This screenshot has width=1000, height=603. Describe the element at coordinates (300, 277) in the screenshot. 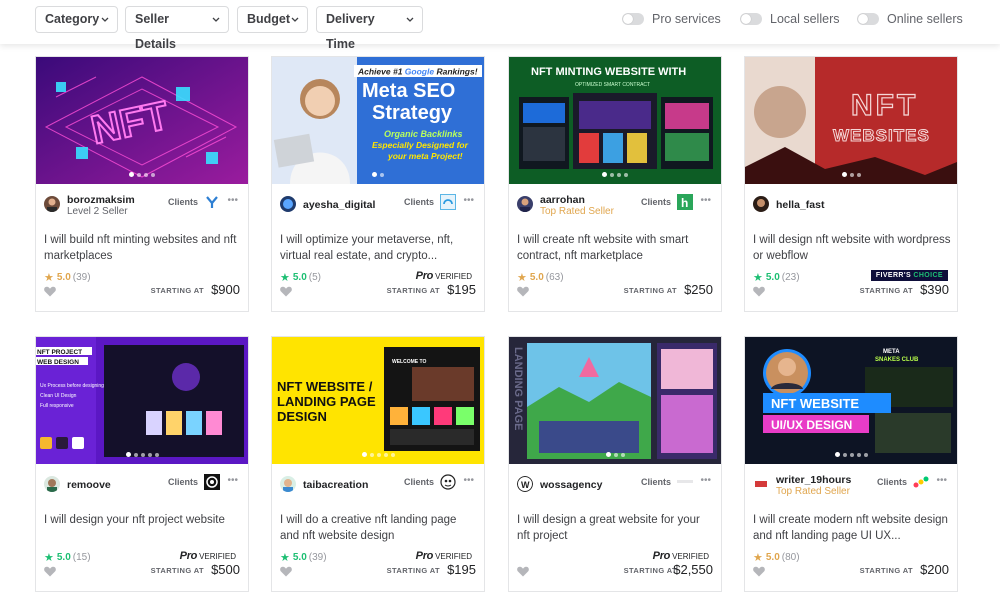

I see `rating: ★ 5.0 (5)` at that location.